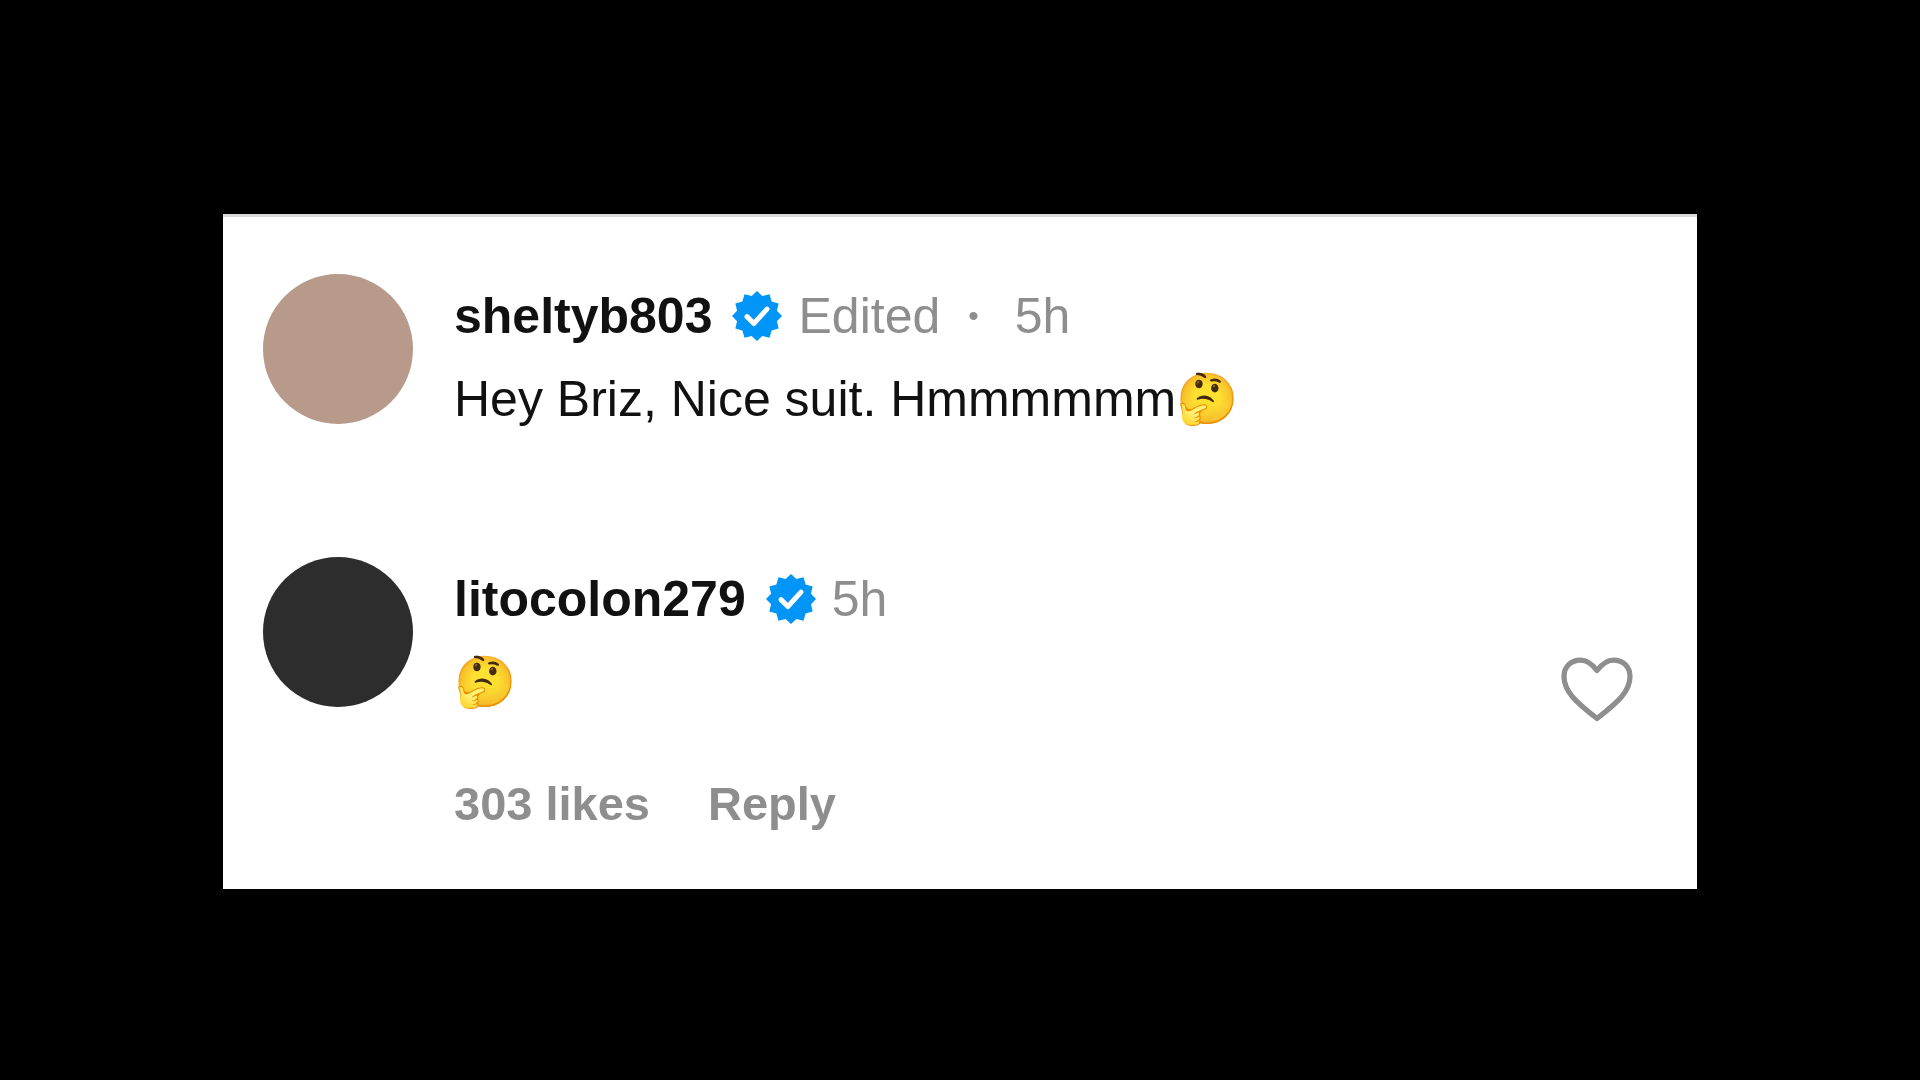  What do you see at coordinates (583, 316) in the screenshot?
I see `username: sheltyb803` at bounding box center [583, 316].